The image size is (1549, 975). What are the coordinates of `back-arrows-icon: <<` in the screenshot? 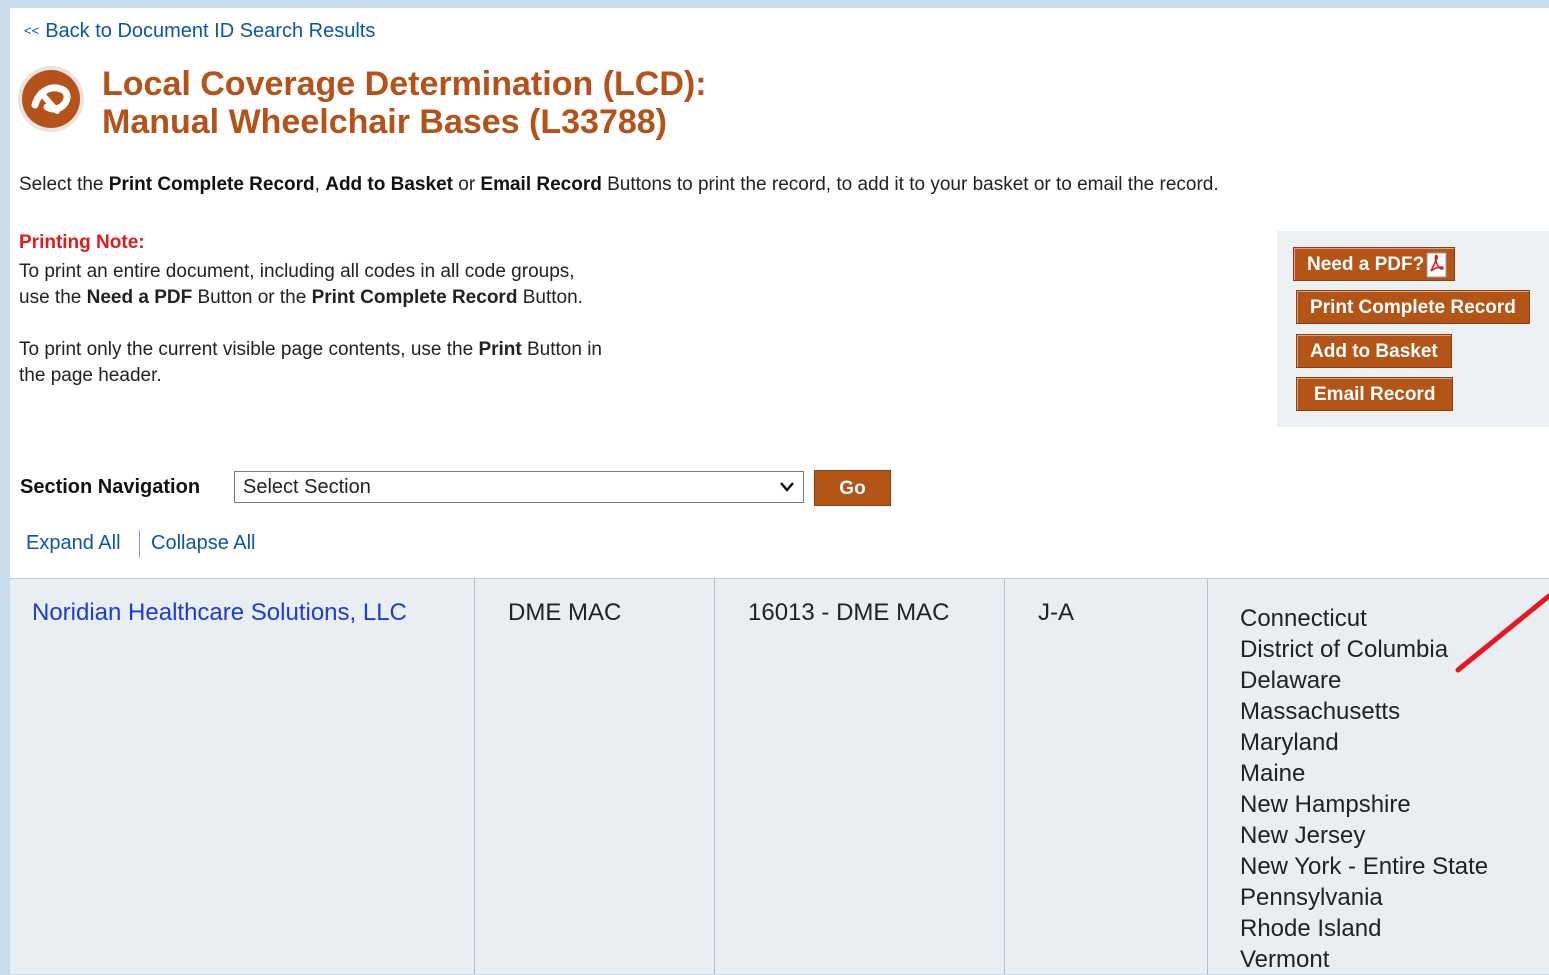 It's located at (32, 30).